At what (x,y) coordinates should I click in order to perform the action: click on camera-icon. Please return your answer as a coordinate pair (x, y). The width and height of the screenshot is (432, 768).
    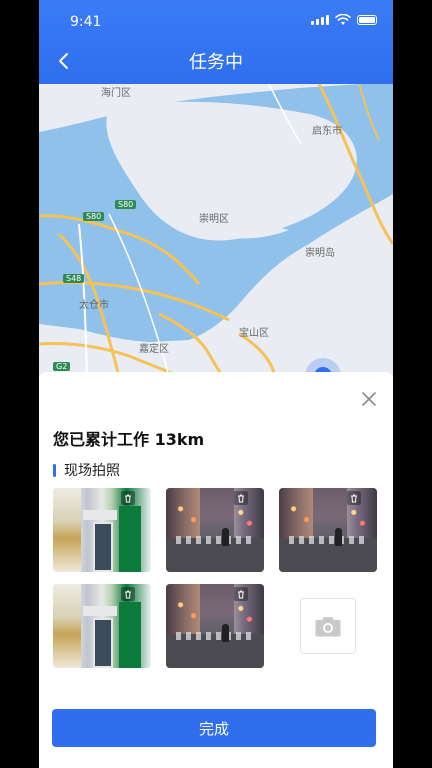
    Looking at the image, I should click on (328, 627).